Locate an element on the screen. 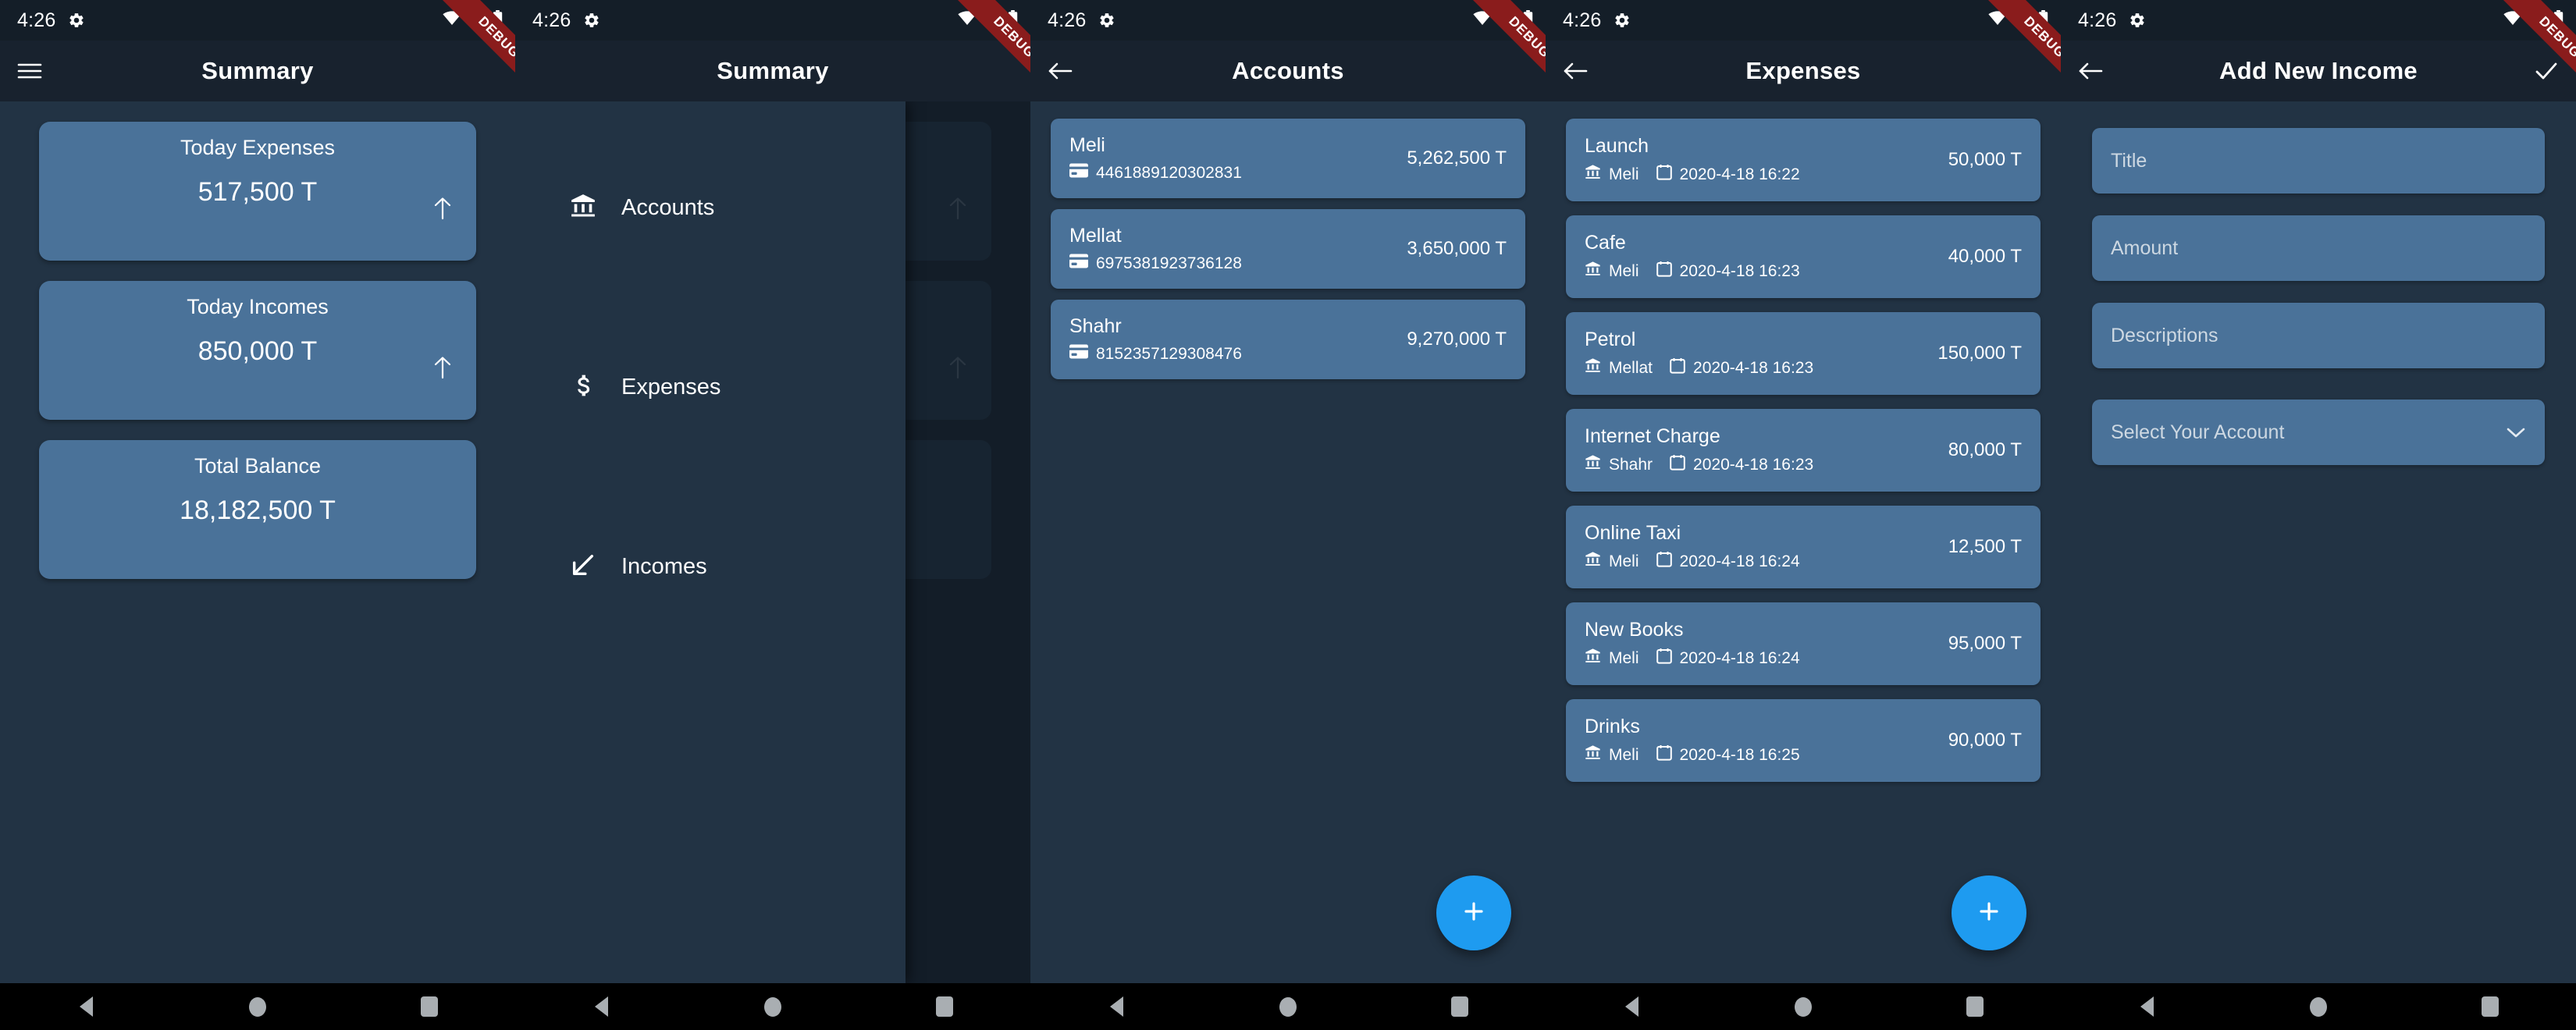 This screenshot has height=1030, width=2576. status-bar: 4:26 is located at coordinates (1288, 20).